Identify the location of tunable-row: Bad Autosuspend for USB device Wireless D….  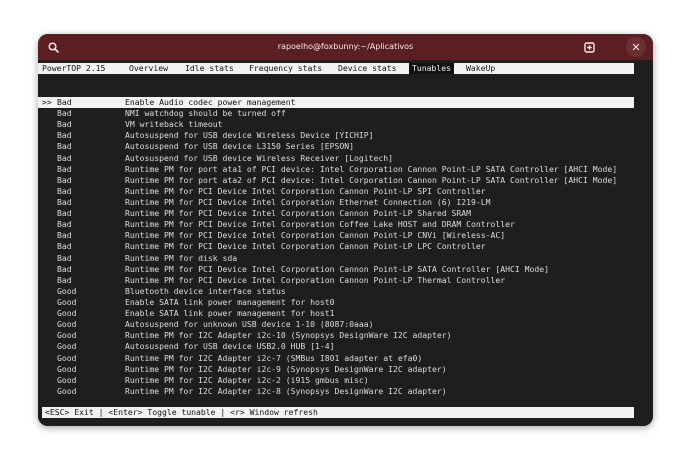
(336, 135).